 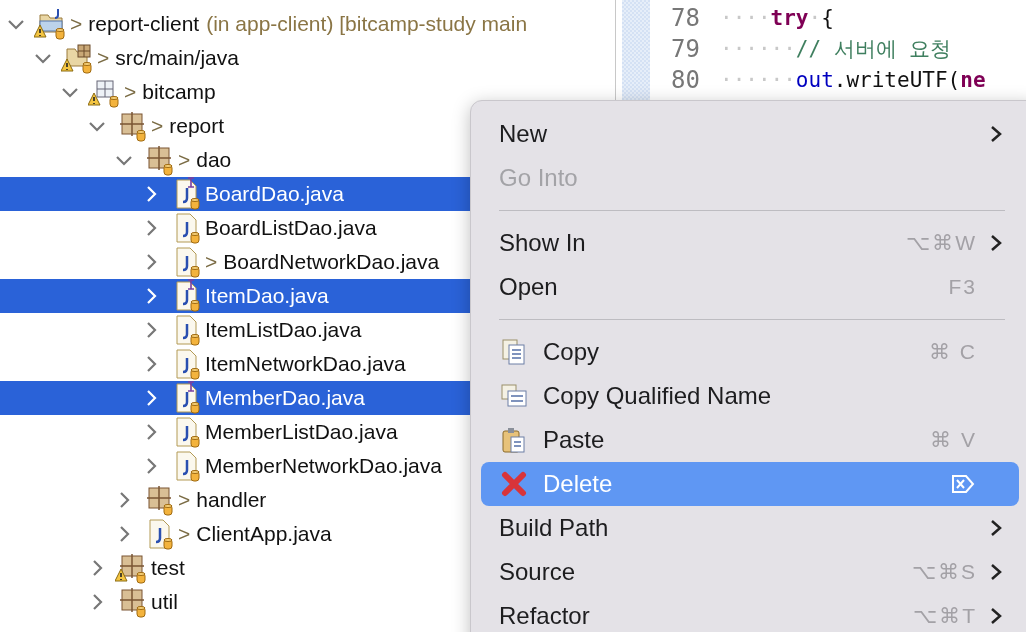 I want to click on shortcut-label: ⌘ C, so click(x=953, y=352).